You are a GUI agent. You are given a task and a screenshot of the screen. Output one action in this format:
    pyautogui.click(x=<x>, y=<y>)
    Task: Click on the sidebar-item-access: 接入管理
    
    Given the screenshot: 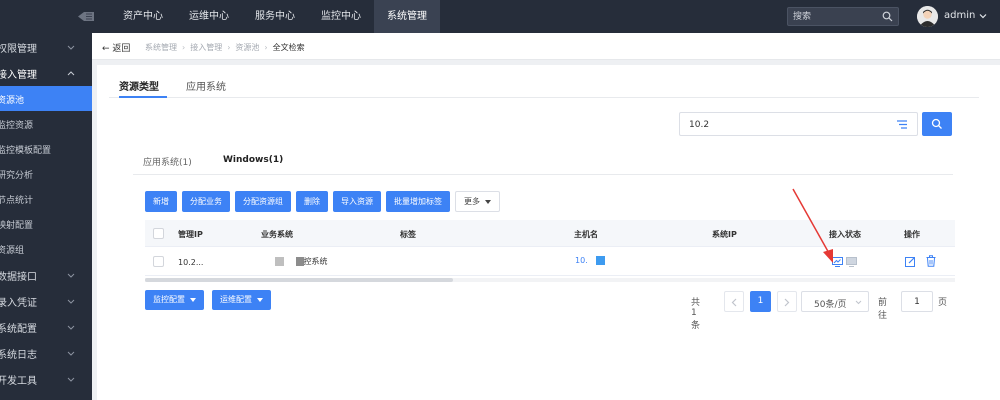 What is the action you would take?
    pyautogui.click(x=46, y=76)
    